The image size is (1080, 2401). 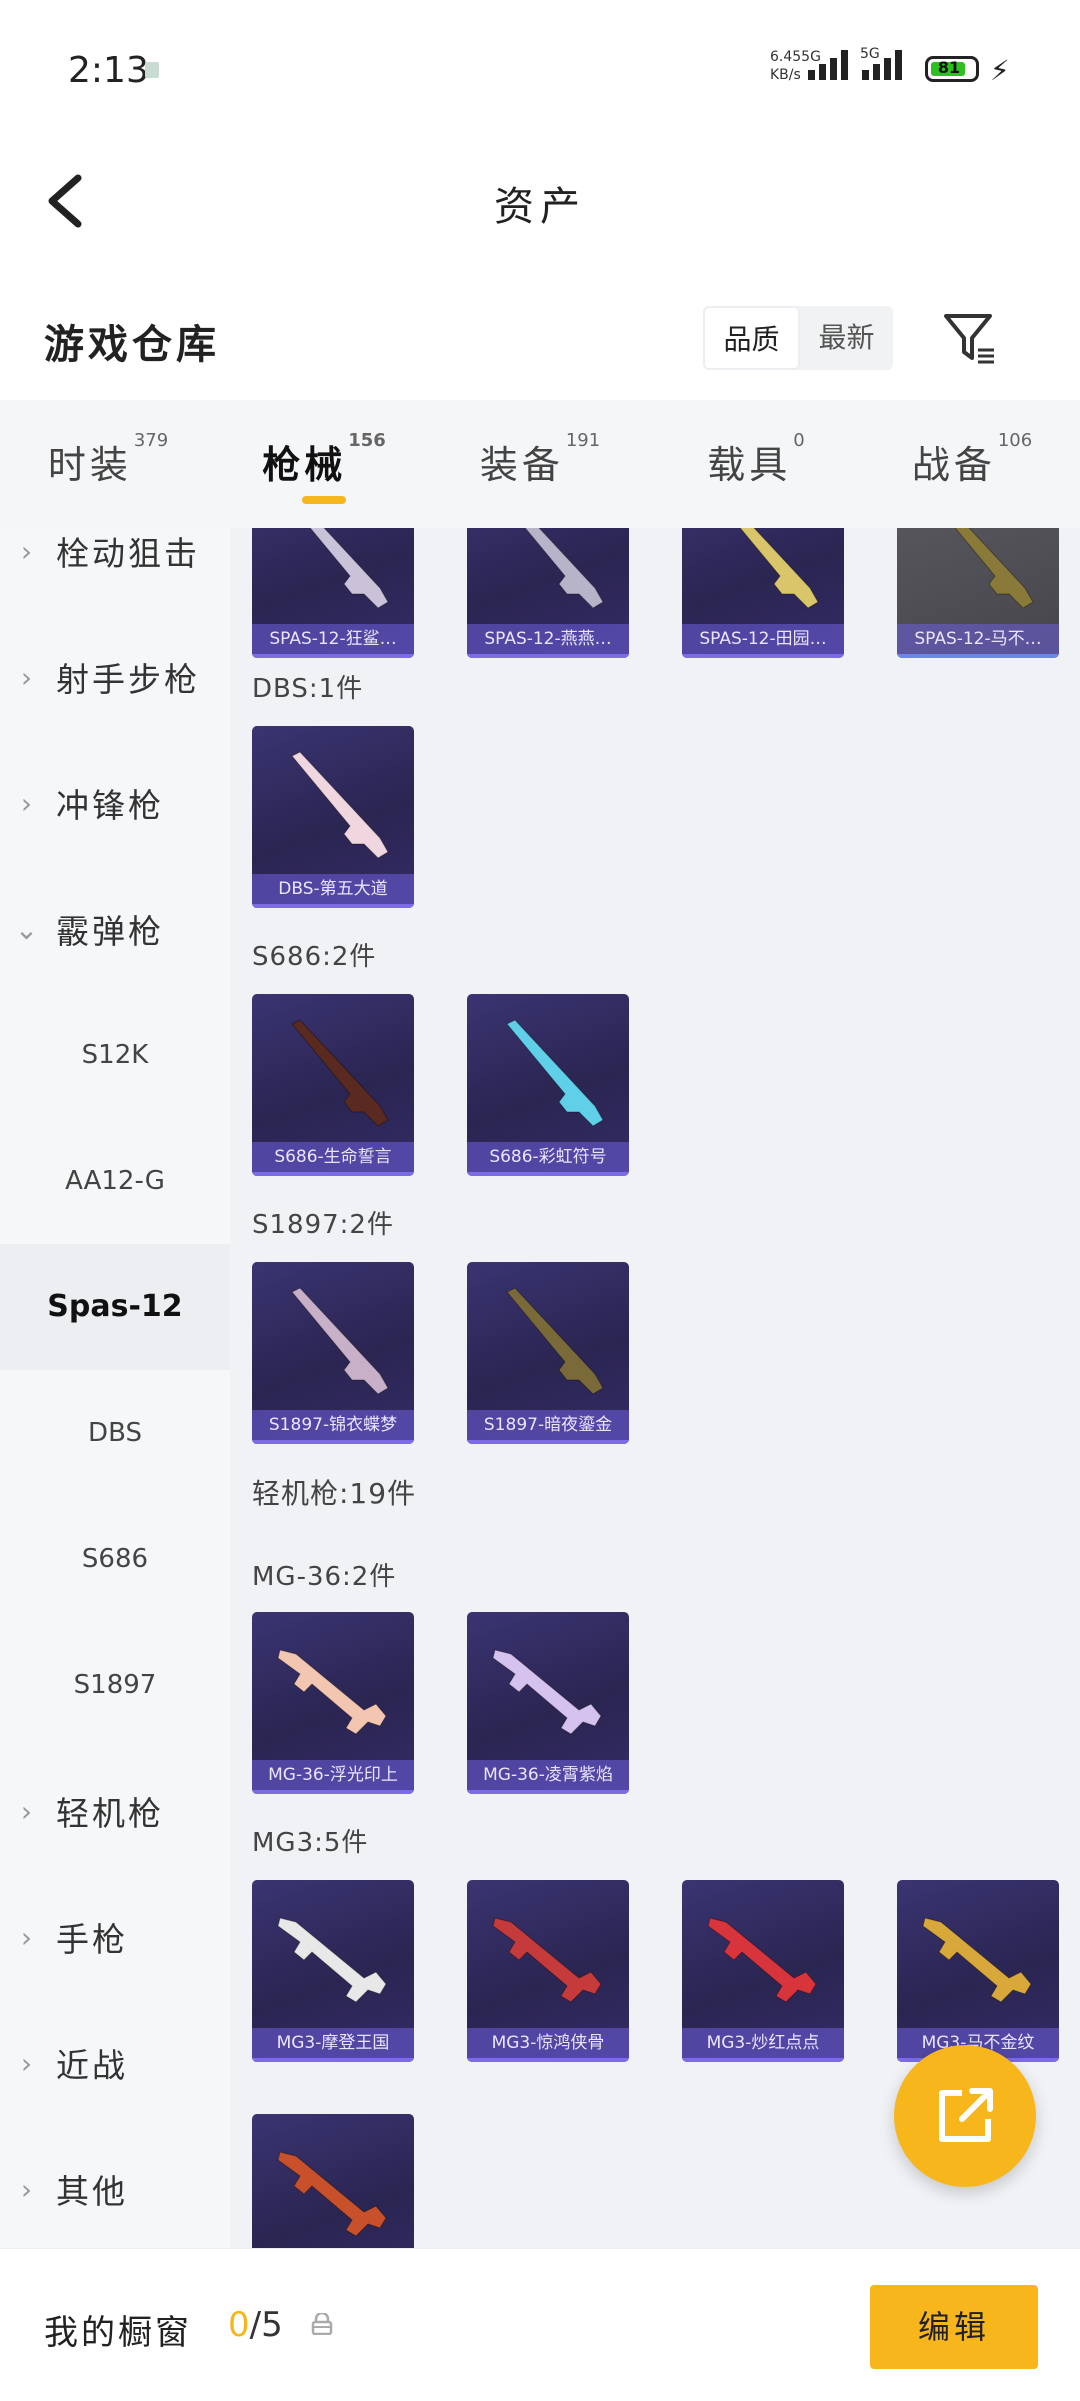 What do you see at coordinates (1015, 440) in the screenshot?
I see `tab-count: 106` at bounding box center [1015, 440].